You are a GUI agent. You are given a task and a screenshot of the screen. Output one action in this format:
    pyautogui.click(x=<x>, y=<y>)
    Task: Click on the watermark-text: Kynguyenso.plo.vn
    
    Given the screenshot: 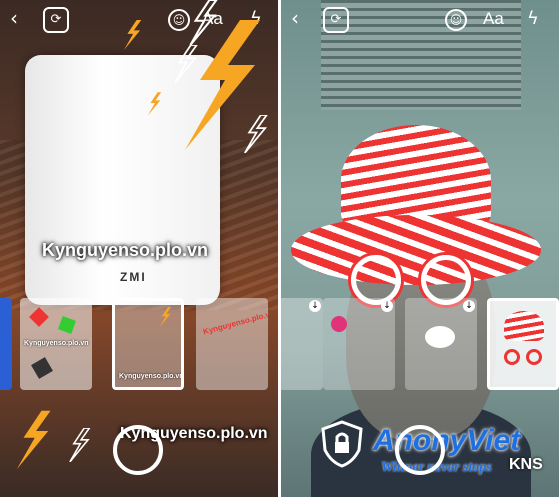 What is the action you would take?
    pyautogui.click(x=125, y=250)
    